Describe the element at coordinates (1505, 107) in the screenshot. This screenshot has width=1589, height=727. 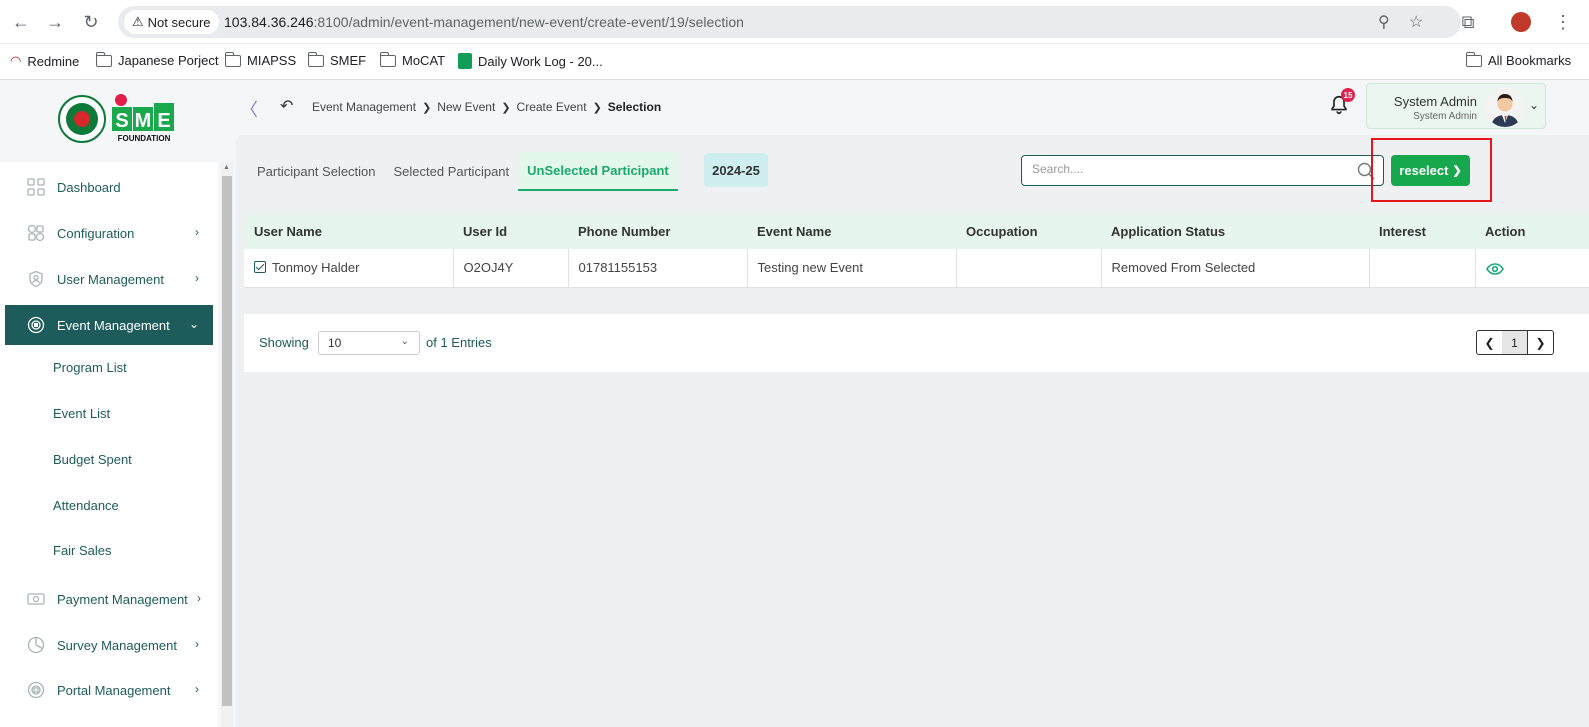
I see `avatar` at that location.